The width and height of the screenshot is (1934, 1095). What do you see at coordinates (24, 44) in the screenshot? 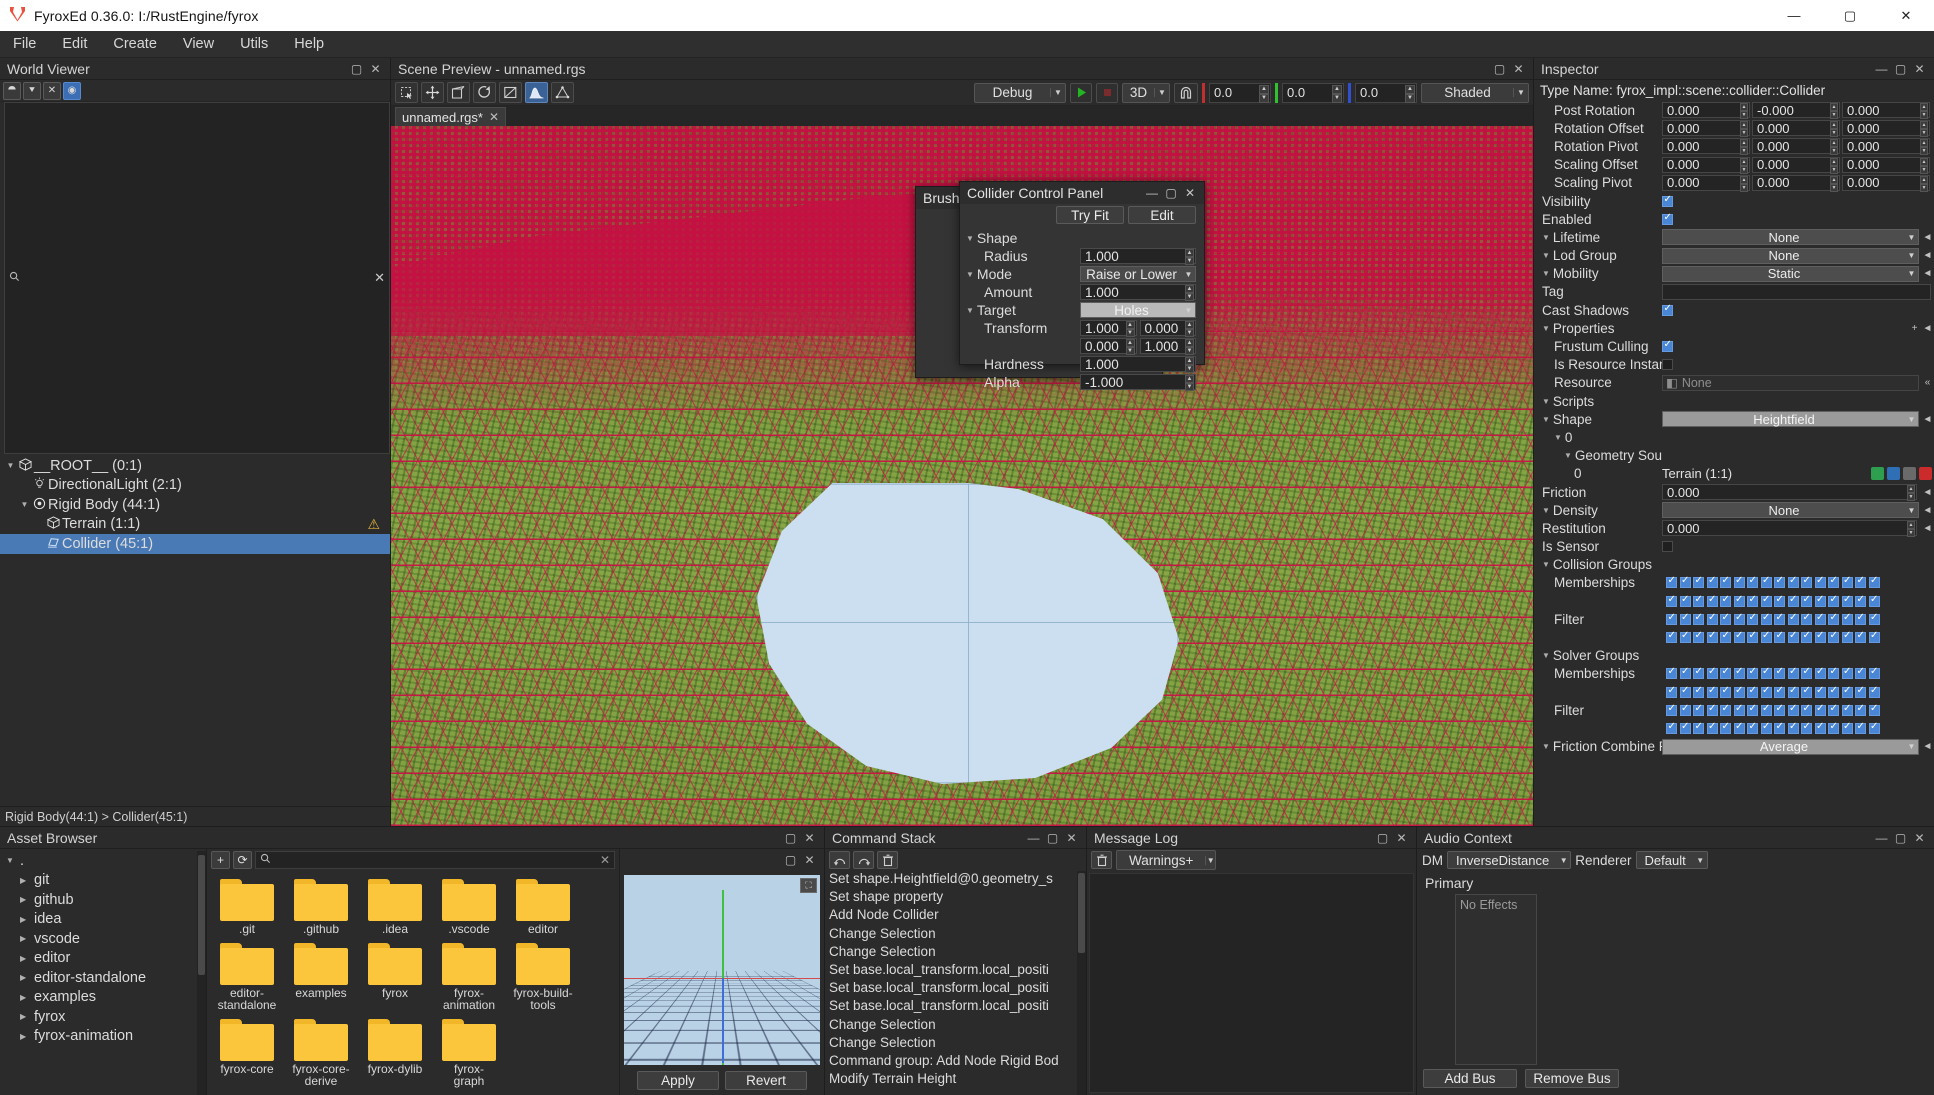
I see `menu-item-file: File` at bounding box center [24, 44].